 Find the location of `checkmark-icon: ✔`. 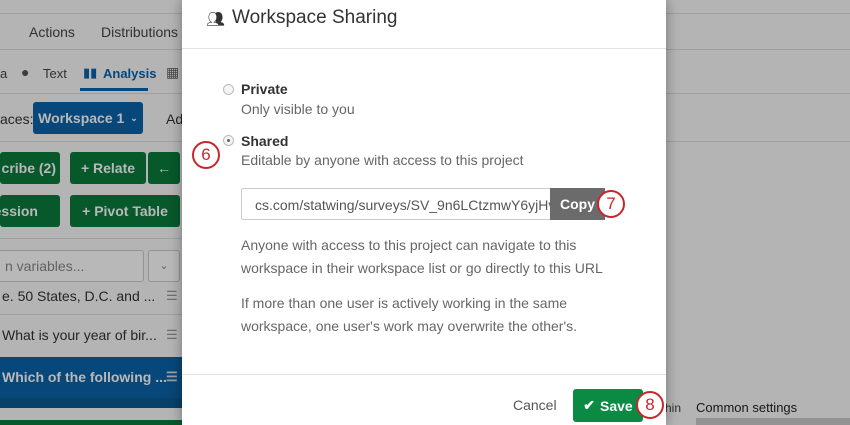

checkmark-icon: ✔ is located at coordinates (589, 405).